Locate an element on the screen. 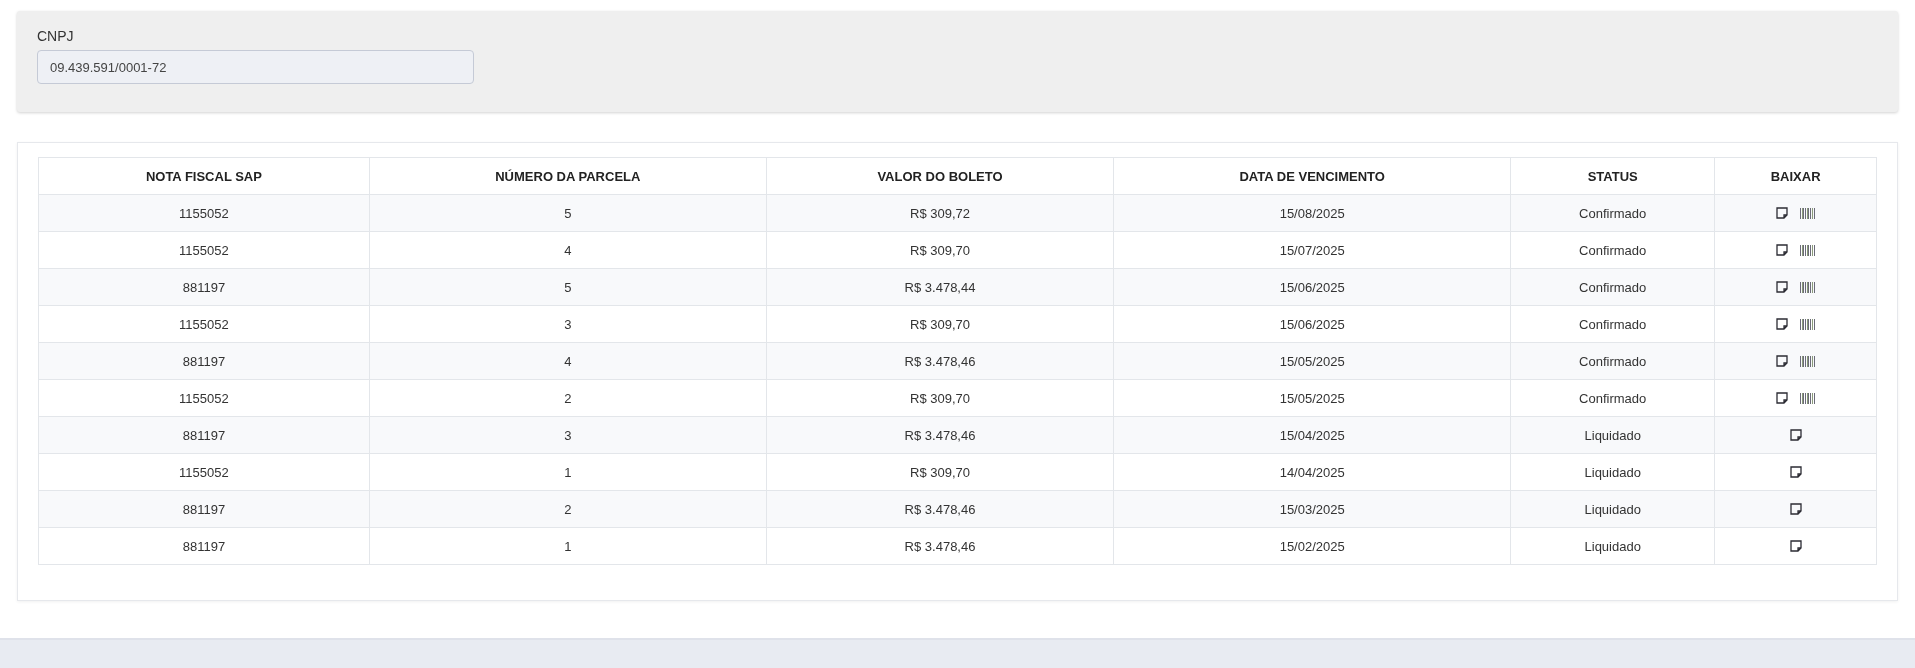  column-header: DATA DE VENCIMENTO is located at coordinates (1312, 176).